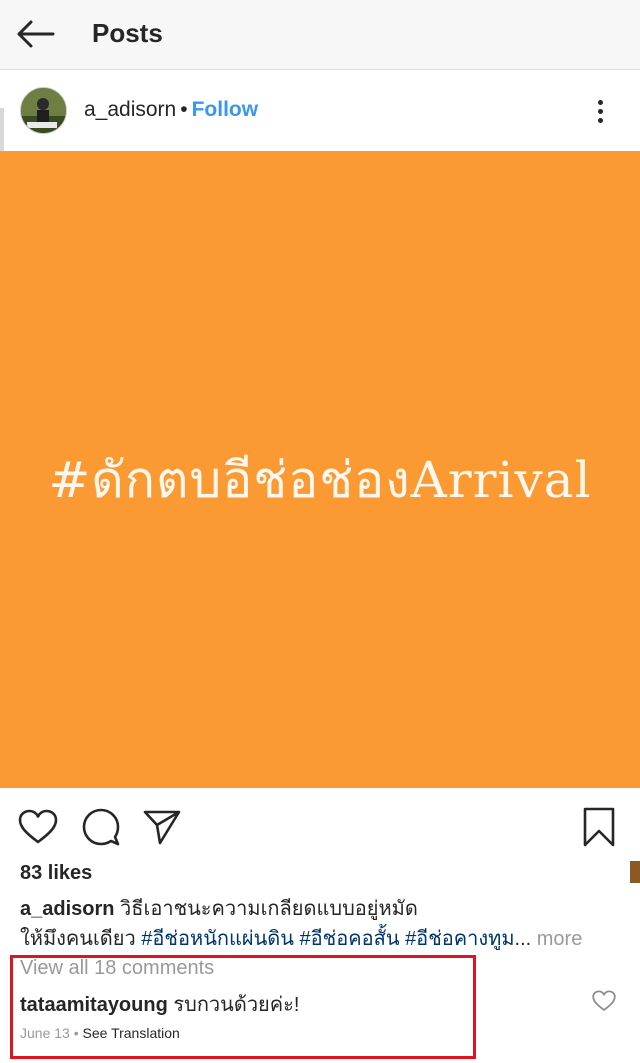 The height and width of the screenshot is (1063, 640). I want to click on hashtag-link: #อีช่อหนักแผ่นดิน, so click(217, 939).